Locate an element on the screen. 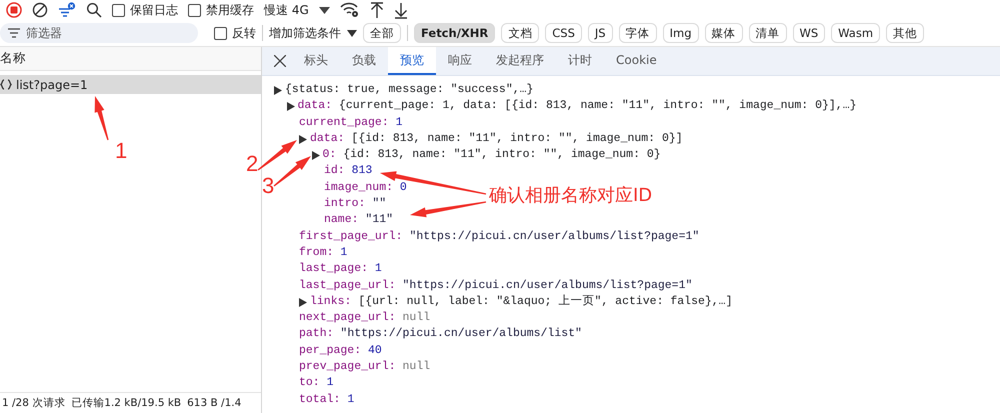  type-filter-chip: 其他 is located at coordinates (905, 33).